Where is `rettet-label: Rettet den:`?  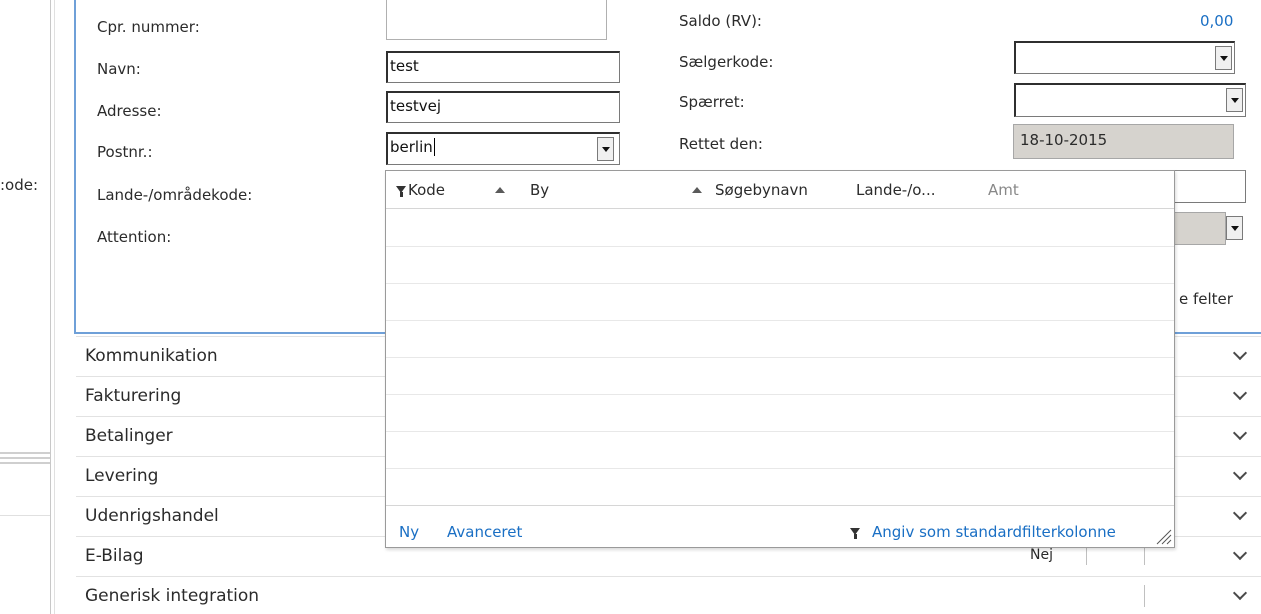 rettet-label: Rettet den: is located at coordinates (721, 144).